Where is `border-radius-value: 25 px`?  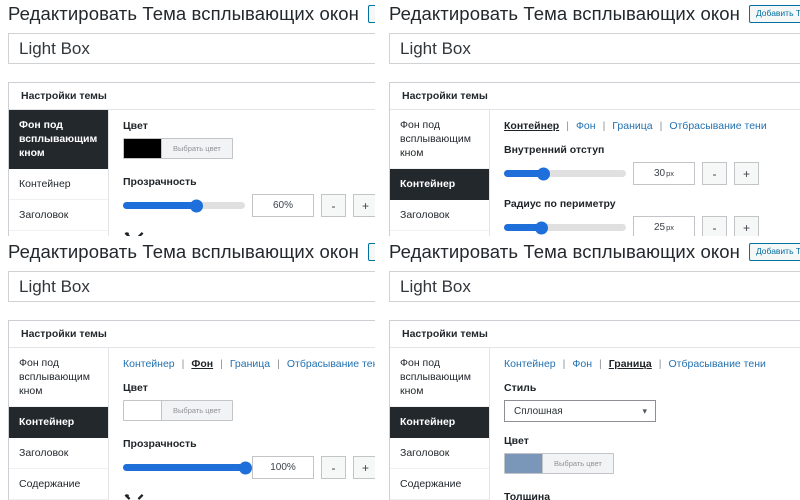
border-radius-value: 25 px is located at coordinates (664, 226).